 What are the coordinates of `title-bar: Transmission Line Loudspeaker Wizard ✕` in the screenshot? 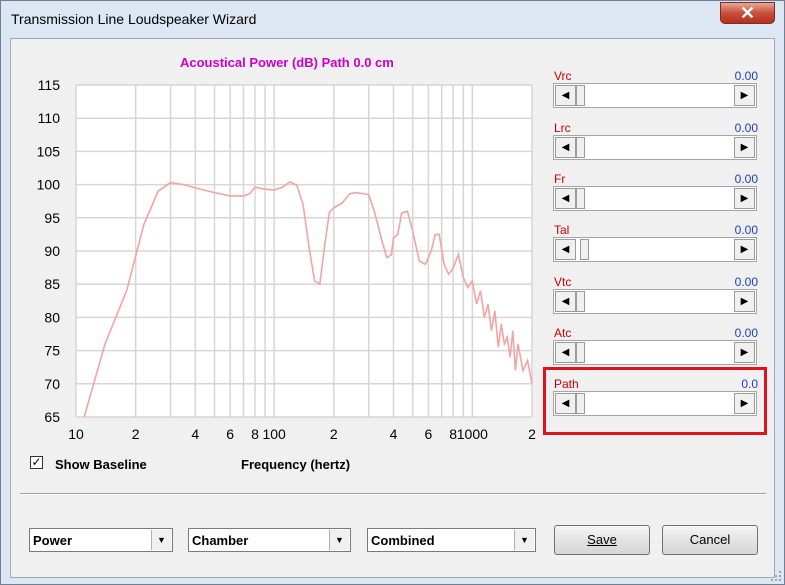 It's located at (392, 19).